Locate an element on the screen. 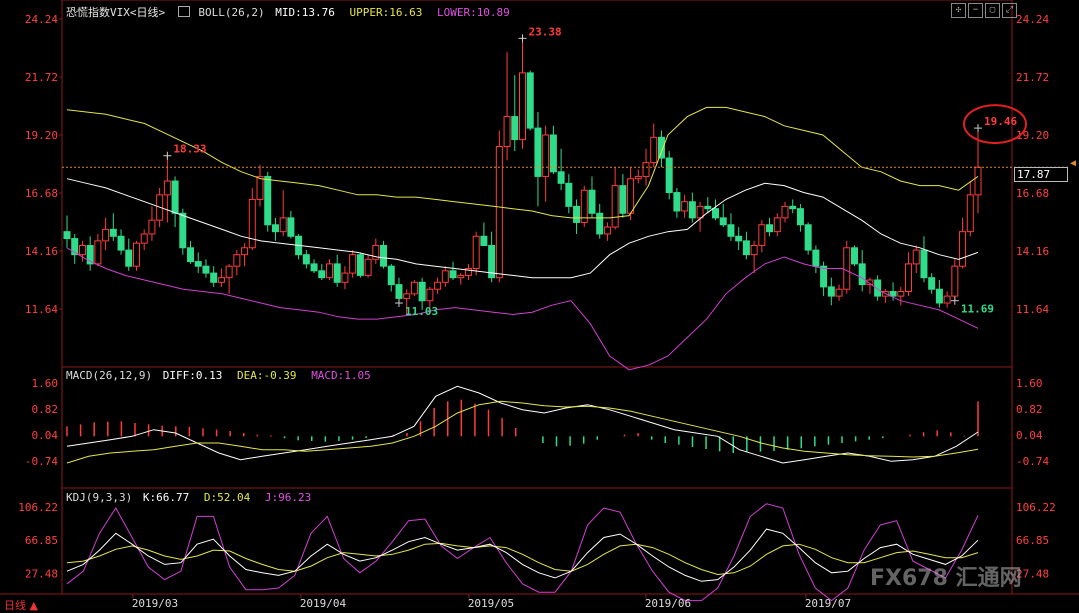 The width and height of the screenshot is (1079, 613). boll-mid-line is located at coordinates (522, 228).